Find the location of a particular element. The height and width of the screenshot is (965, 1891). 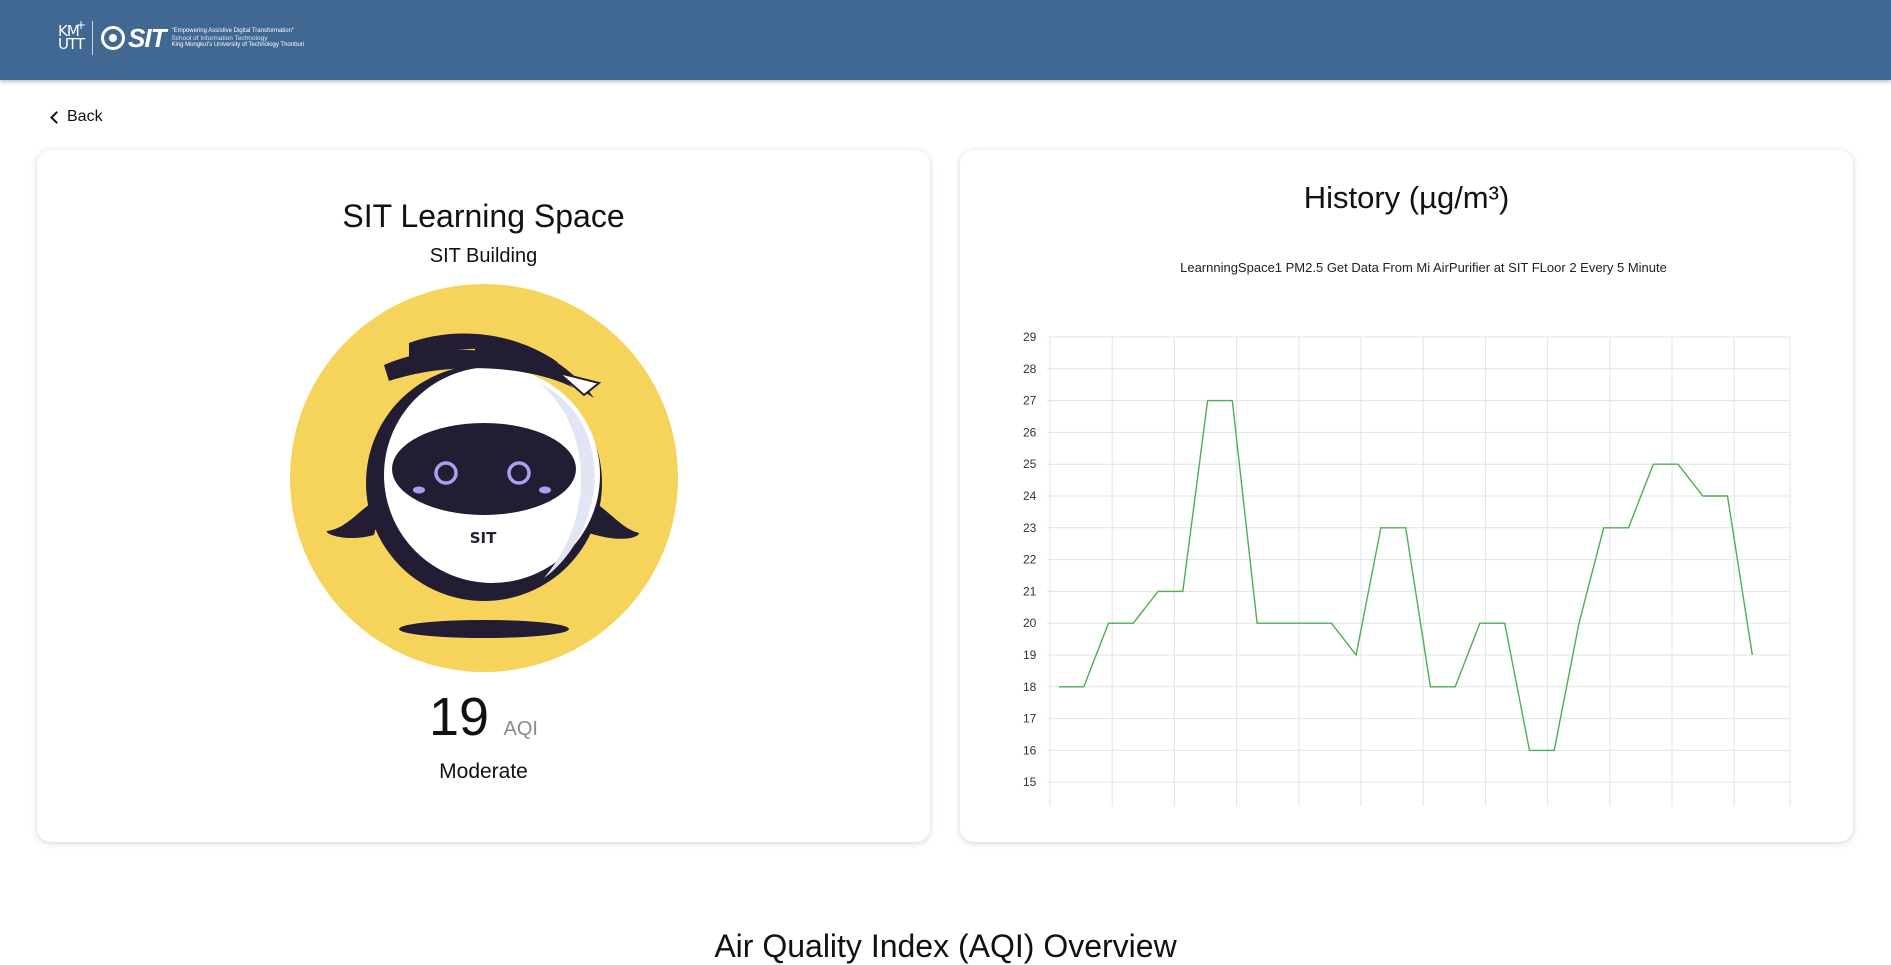

y-tick-label: 26 is located at coordinates (1030, 432).